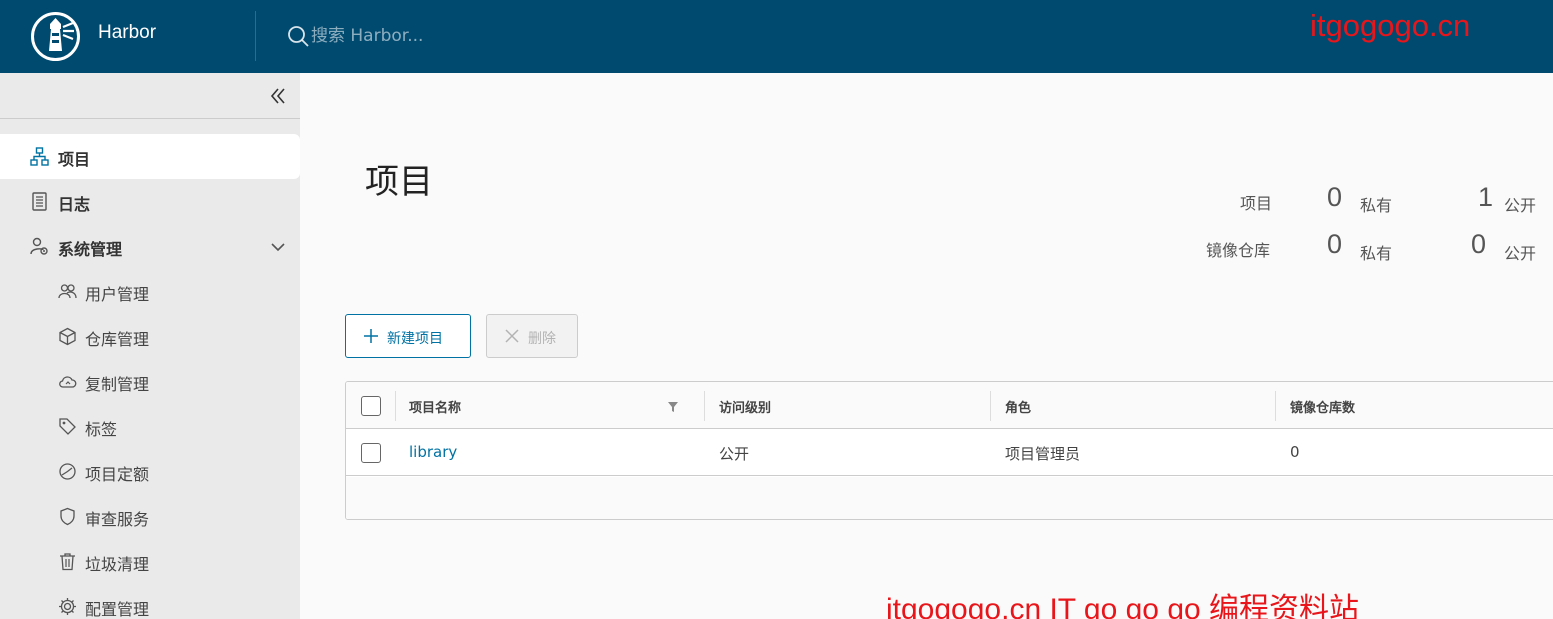 This screenshot has height=619, width=1553. Describe the element at coordinates (298, 36) in the screenshot. I see `search-icon` at that location.